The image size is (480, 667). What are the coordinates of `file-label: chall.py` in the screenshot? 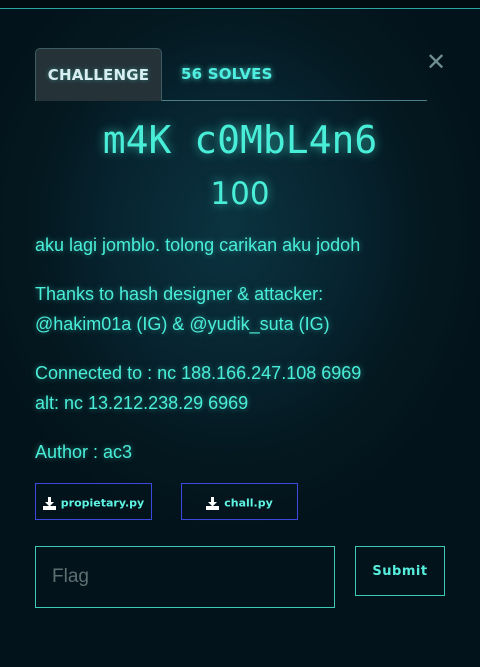 It's located at (248, 503).